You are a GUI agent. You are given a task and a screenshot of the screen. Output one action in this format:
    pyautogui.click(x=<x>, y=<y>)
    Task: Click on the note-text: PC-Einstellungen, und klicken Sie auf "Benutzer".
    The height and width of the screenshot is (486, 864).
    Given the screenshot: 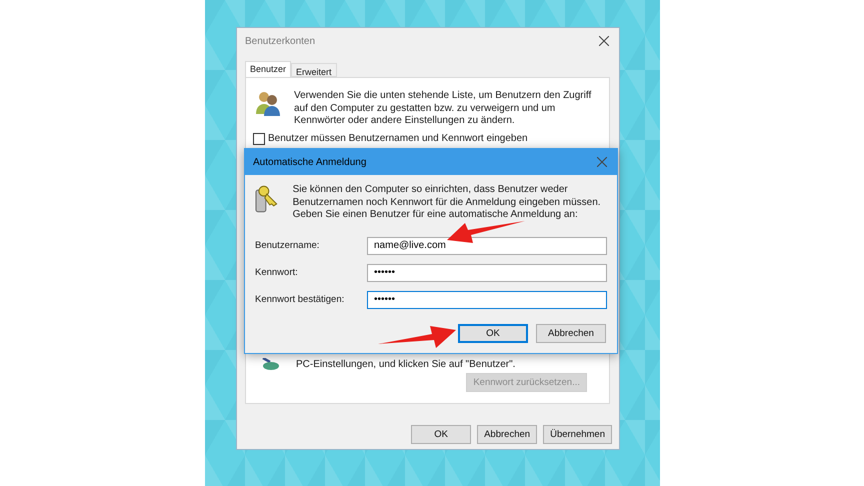 What is the action you would take?
    pyautogui.click(x=406, y=364)
    